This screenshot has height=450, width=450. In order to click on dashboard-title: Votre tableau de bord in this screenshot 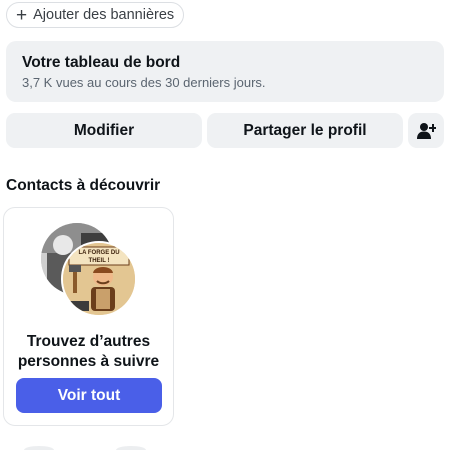, I will do `click(101, 62)`.